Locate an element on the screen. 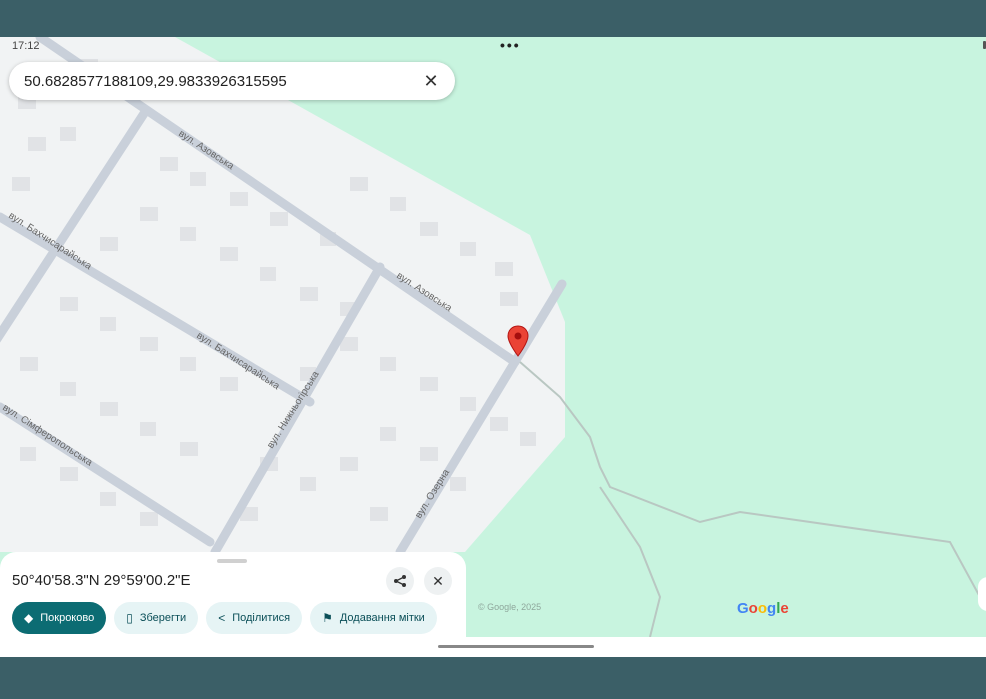 The image size is (986, 699). share-chip-button: < Поділитися is located at coordinates (254, 618).